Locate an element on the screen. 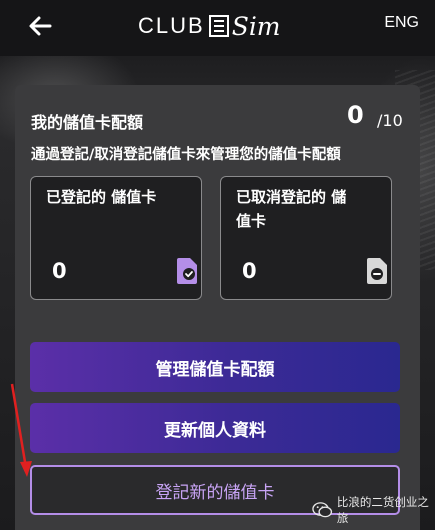  quota-title: 我的儲值卡配額 is located at coordinates (87, 122).